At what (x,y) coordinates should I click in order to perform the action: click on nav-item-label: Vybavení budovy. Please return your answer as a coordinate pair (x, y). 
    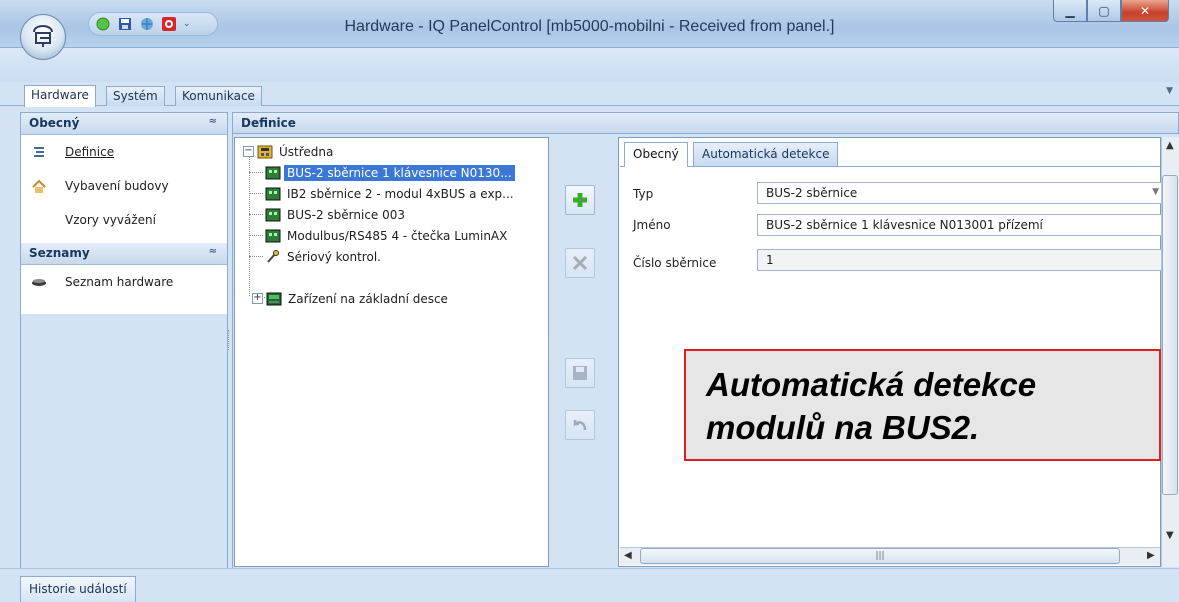
    Looking at the image, I should click on (117, 186).